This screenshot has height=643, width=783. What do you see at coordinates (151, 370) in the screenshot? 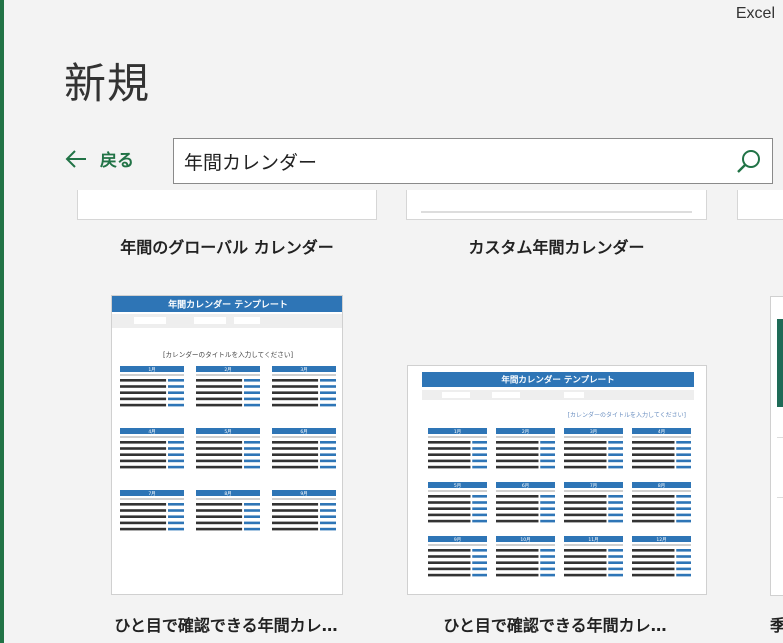
I see `month-label: 1月` at bounding box center [151, 370].